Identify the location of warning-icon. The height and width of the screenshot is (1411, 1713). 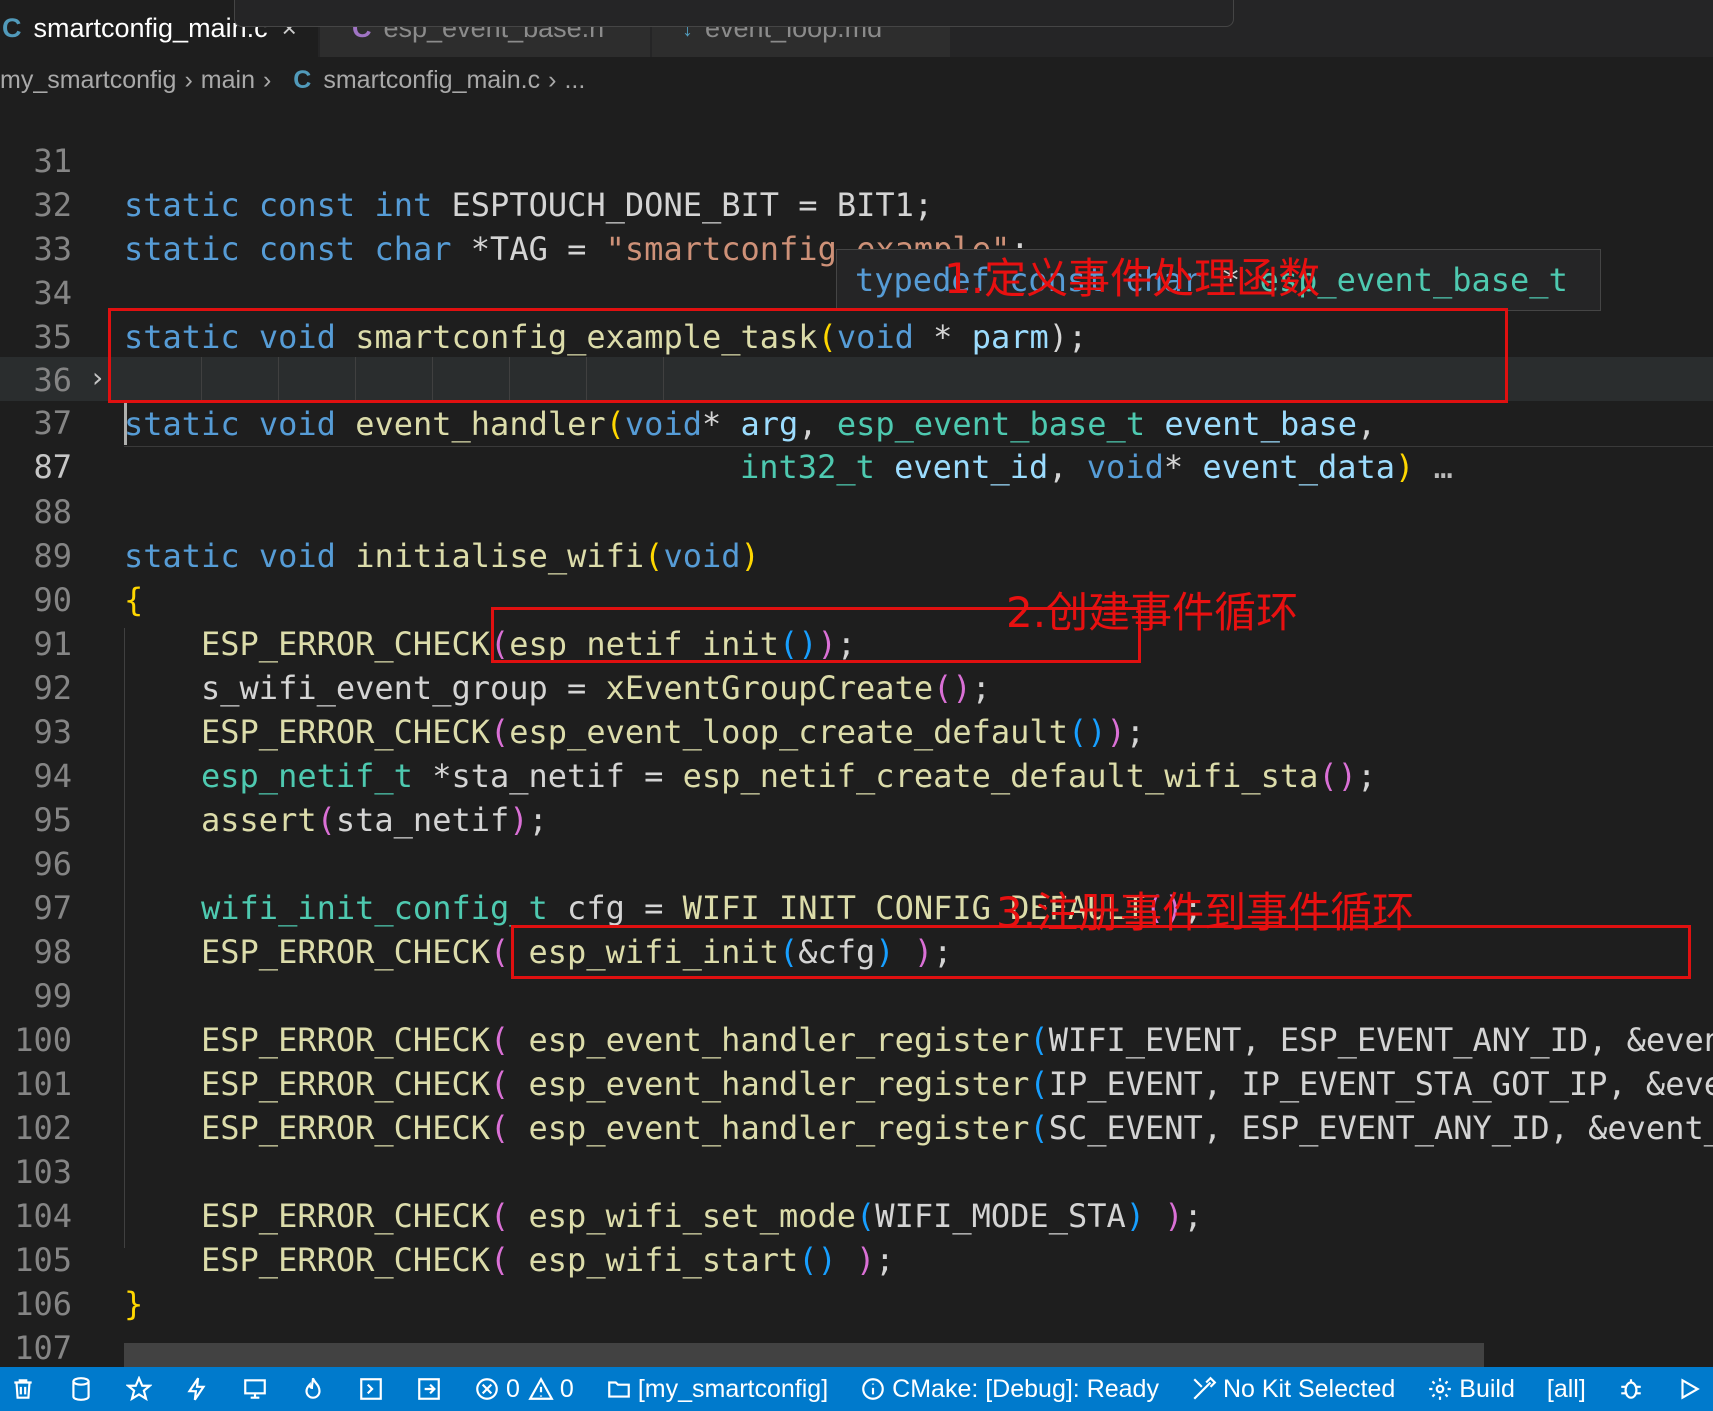
(541, 1388).